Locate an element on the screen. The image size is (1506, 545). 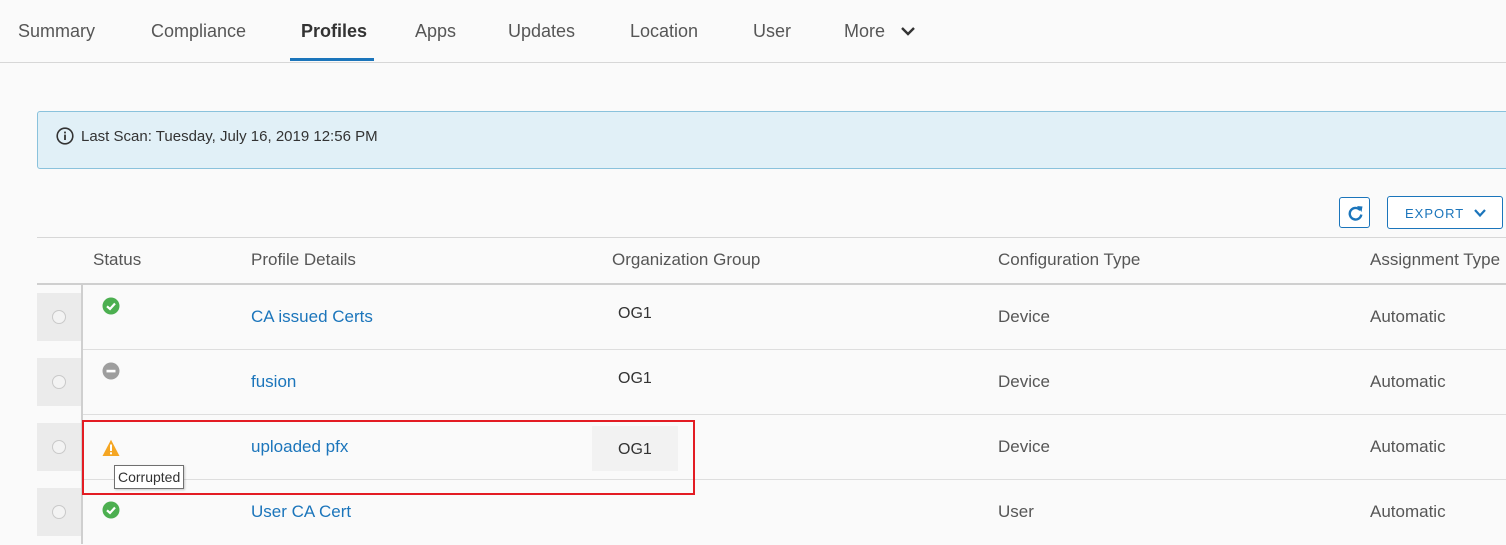
column-header-profile-details: Profile Details is located at coordinates (303, 260).